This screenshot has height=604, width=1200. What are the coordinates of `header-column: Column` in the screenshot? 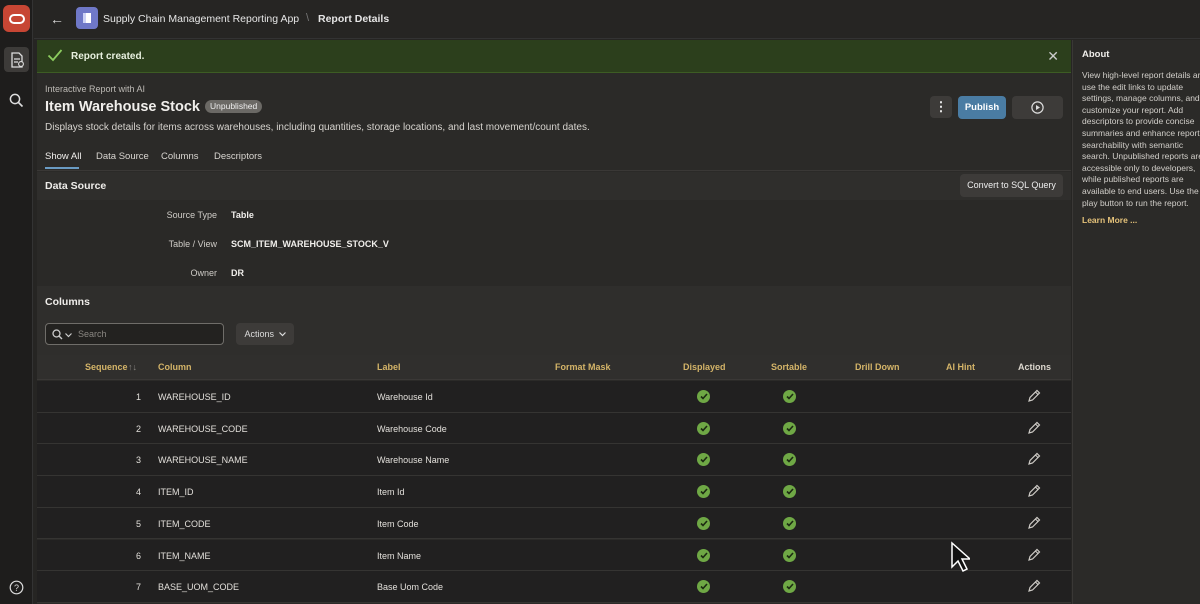 It's located at (175, 367).